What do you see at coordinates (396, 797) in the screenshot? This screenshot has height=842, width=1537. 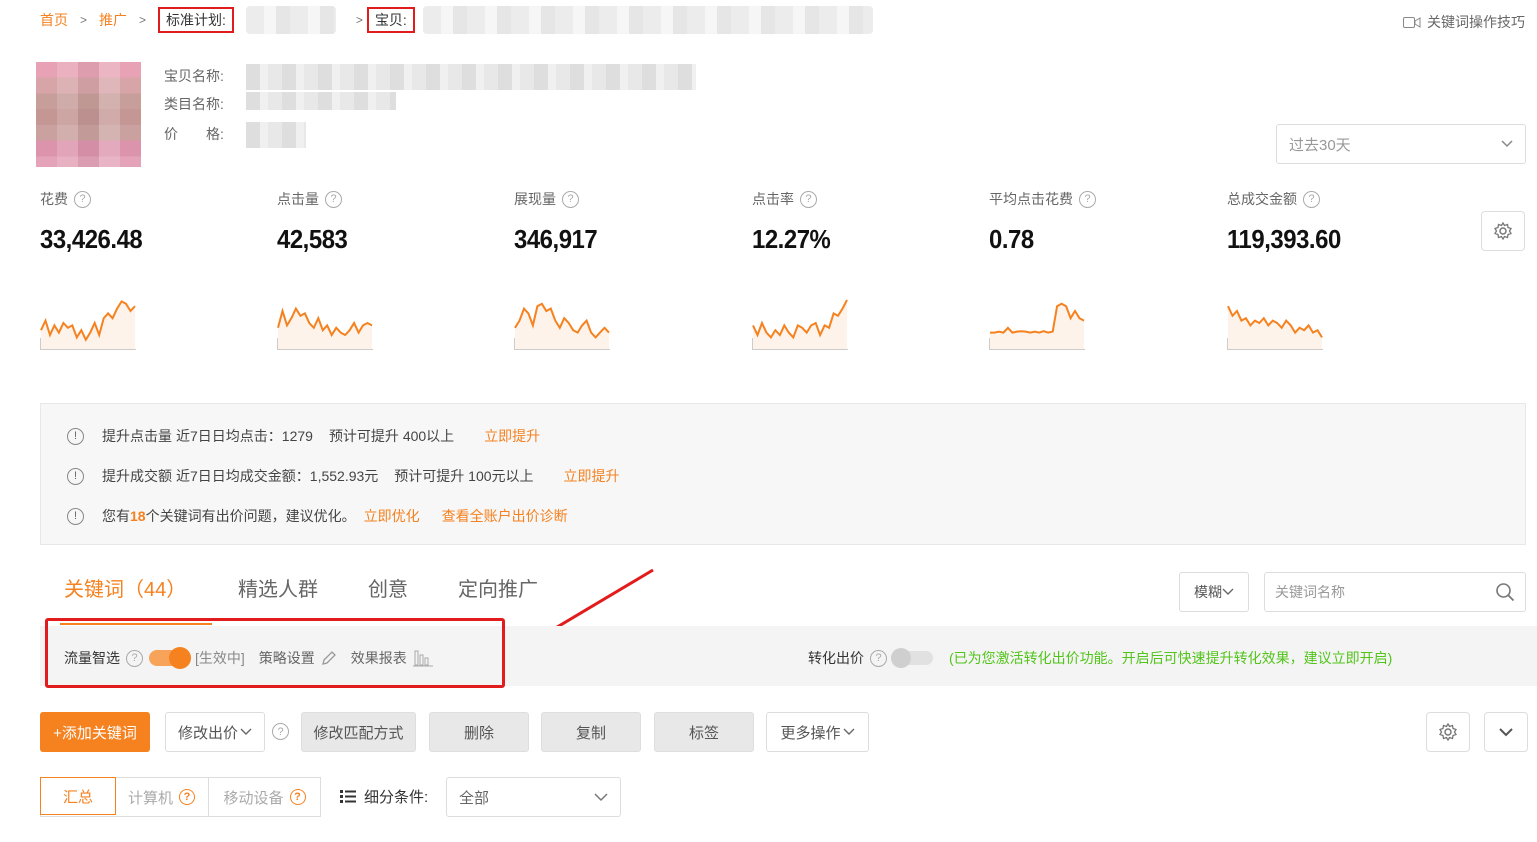 I see `segment-label-text: 细分条件:` at bounding box center [396, 797].